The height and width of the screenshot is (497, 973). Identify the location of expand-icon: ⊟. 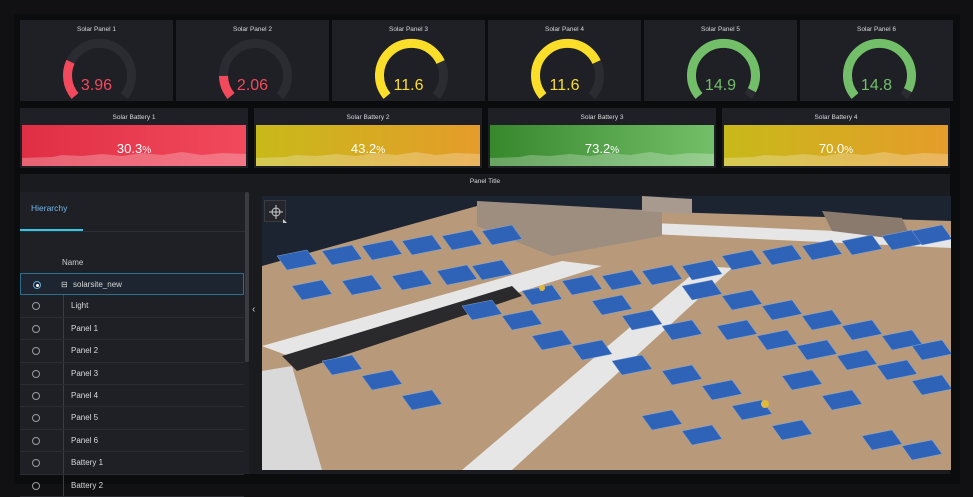
(64, 284).